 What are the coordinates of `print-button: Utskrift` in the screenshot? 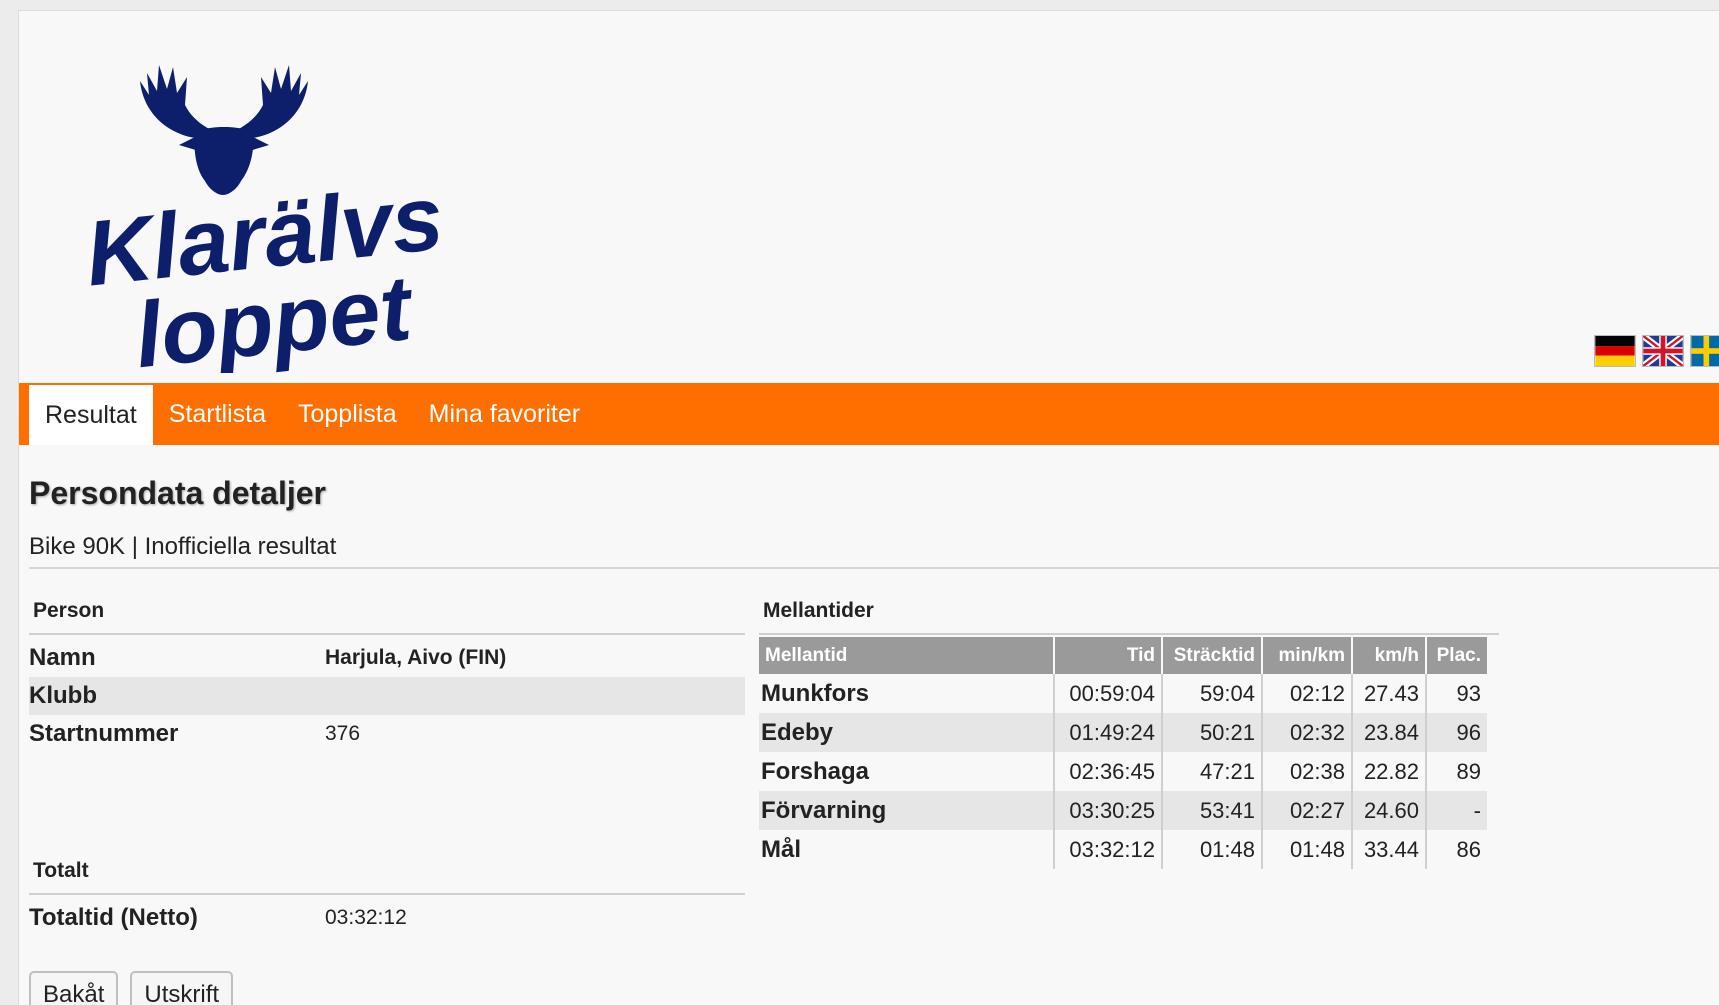 It's located at (182, 988).